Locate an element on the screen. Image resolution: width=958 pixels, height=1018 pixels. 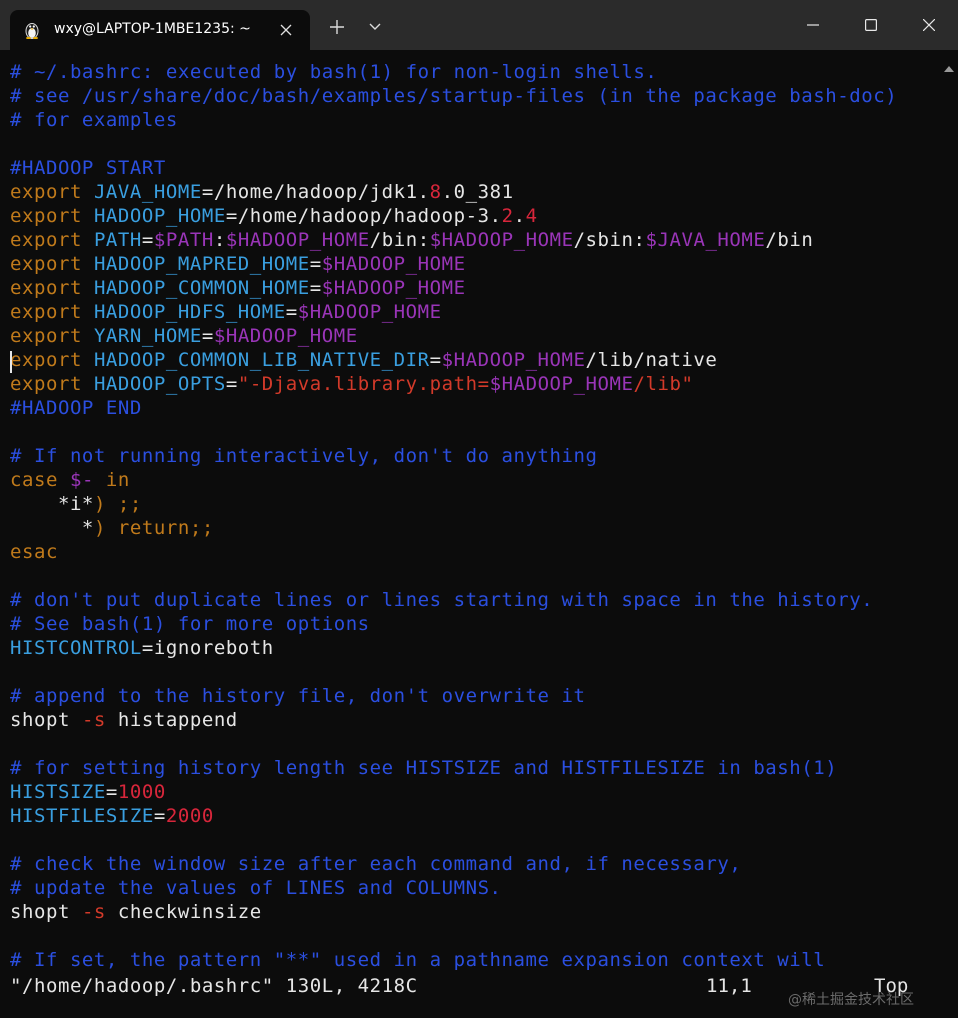
code-token: #HADOOP END is located at coordinates (76, 408).